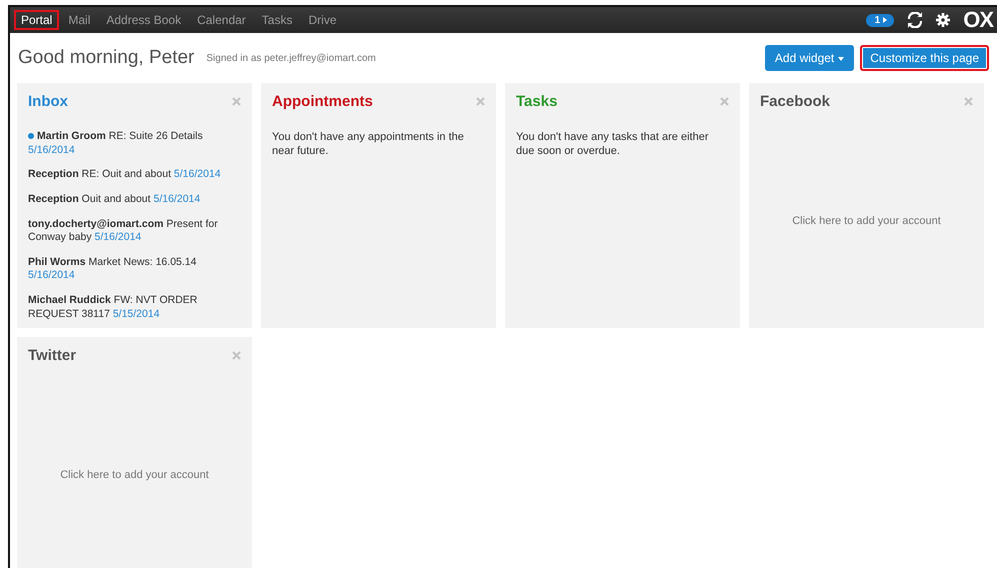 Image resolution: width=997 pixels, height=568 pixels. I want to click on notification-badge: 1, so click(880, 20).